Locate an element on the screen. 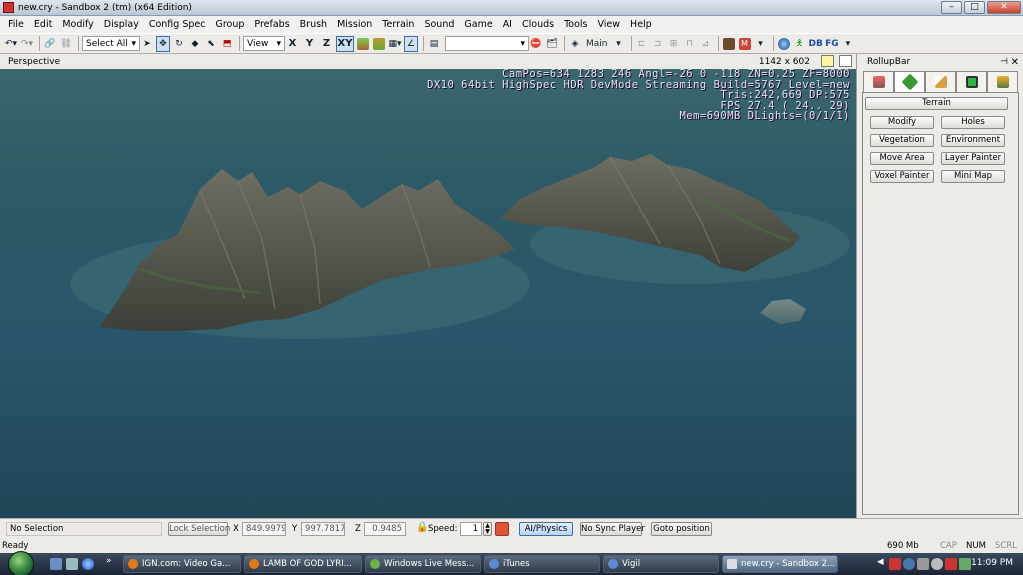  start-button is located at coordinates (21, 563).